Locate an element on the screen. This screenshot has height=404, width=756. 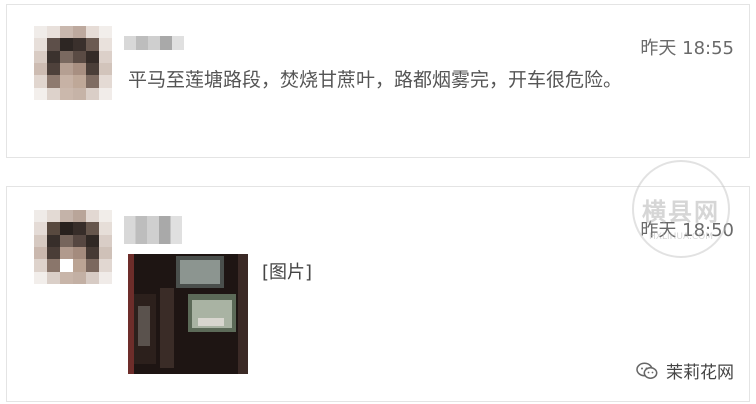
post-text: 平马至莲塘路段，焚烧甘蔗叶，路都烟雾完，开车很危险。 is located at coordinates (375, 80).